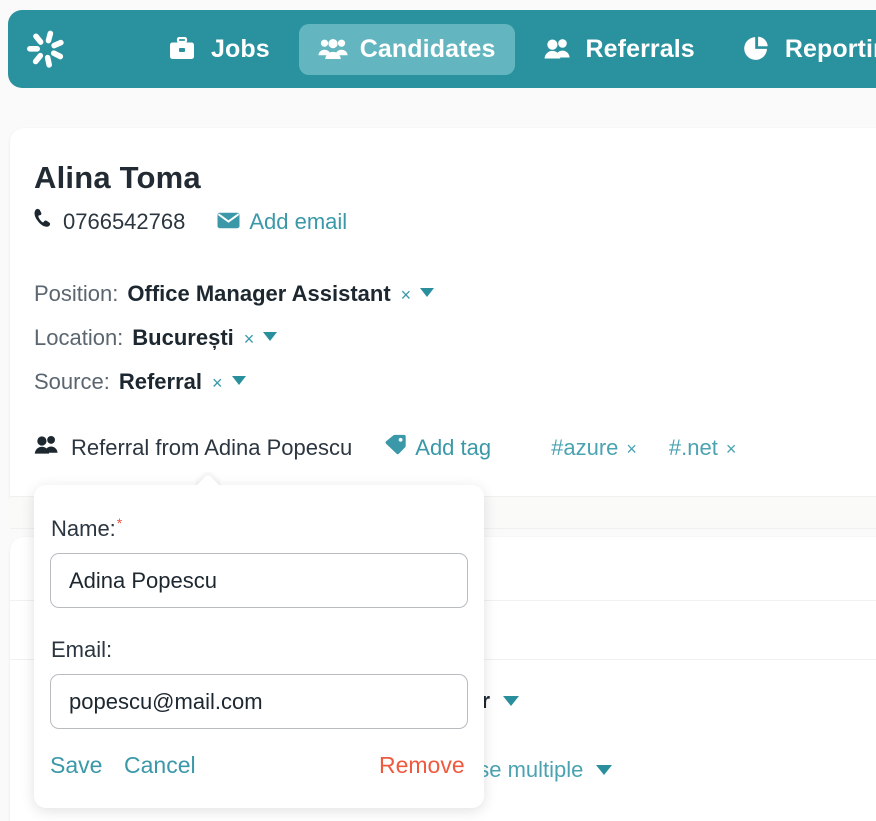 This screenshot has width=876, height=821. I want to click on tag-azure: #azure ×, so click(594, 448).